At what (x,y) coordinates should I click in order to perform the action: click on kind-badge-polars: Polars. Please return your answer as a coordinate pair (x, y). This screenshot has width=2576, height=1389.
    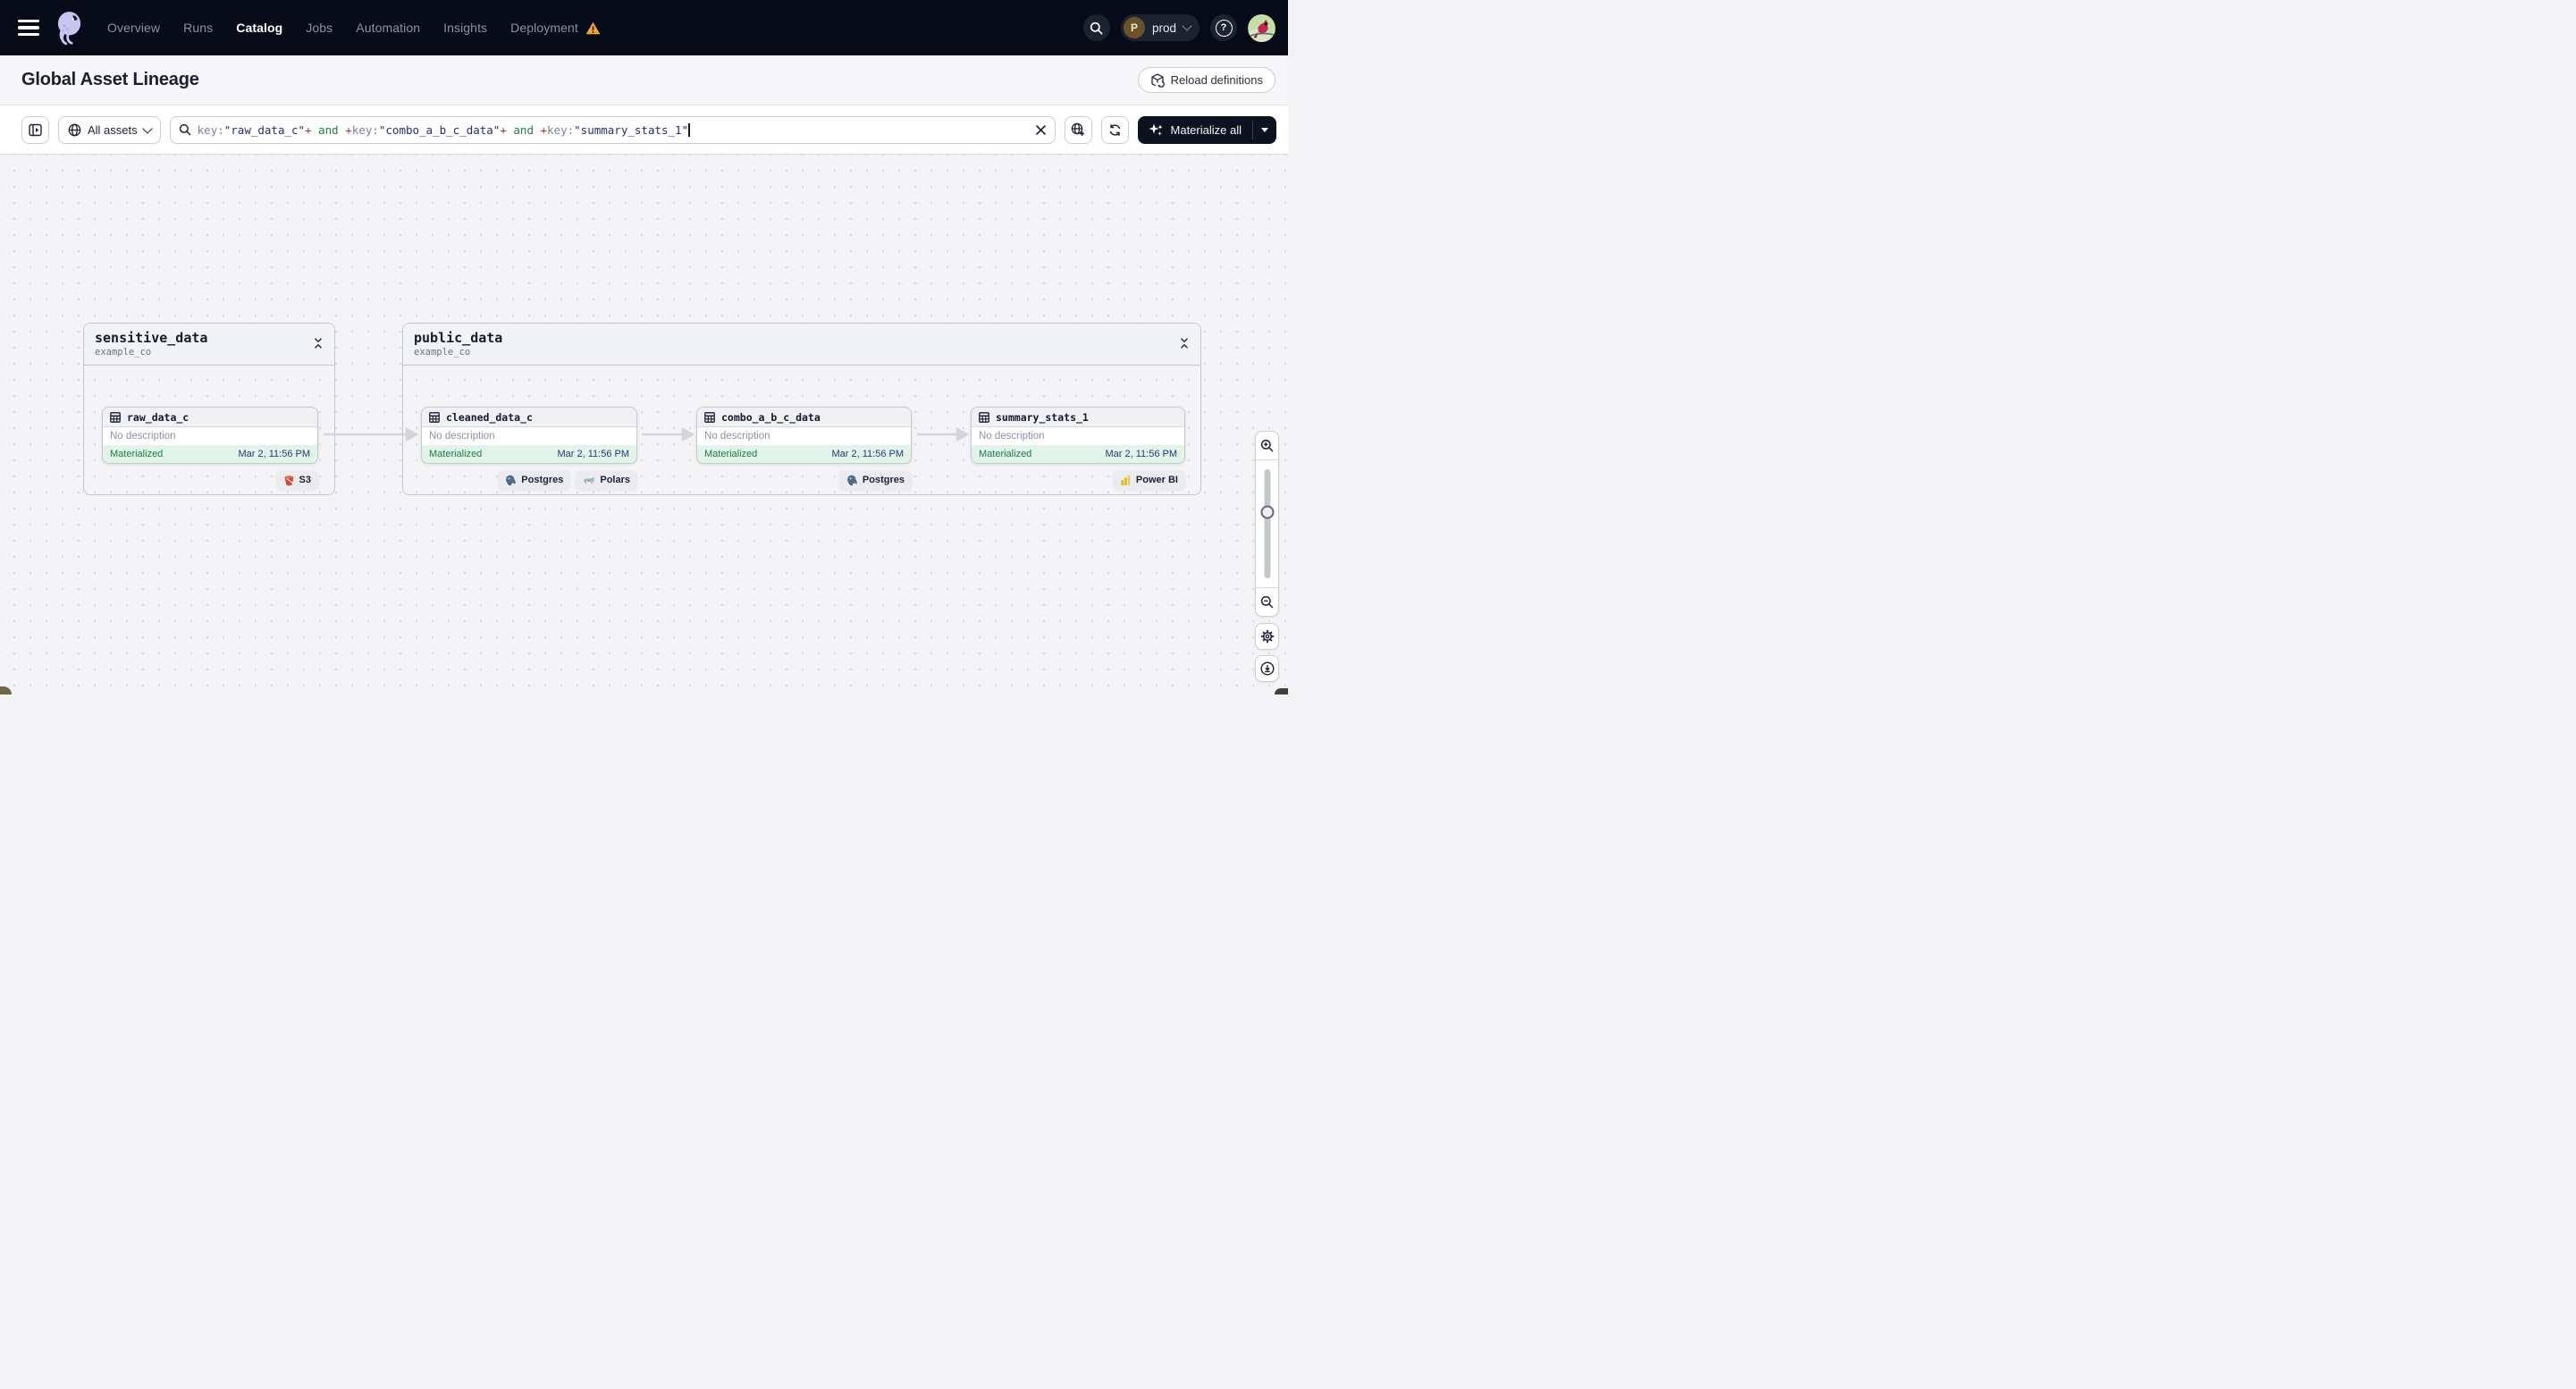
    Looking at the image, I should click on (607, 480).